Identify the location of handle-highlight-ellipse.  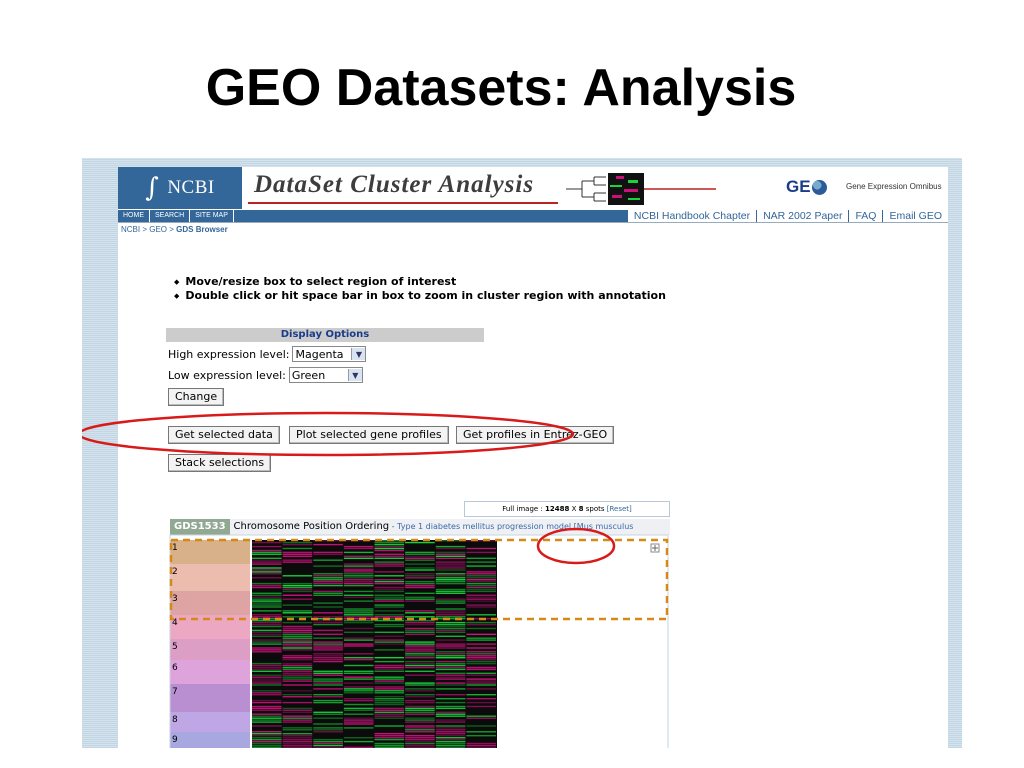
(576, 546).